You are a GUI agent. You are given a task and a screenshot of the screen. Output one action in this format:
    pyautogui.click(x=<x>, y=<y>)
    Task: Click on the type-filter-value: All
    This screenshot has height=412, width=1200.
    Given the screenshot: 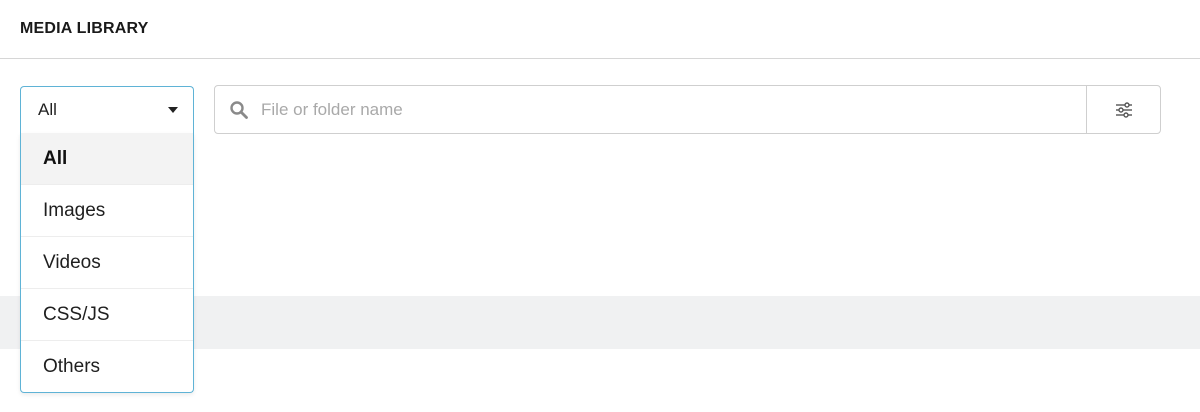 What is the action you would take?
    pyautogui.click(x=47, y=109)
    